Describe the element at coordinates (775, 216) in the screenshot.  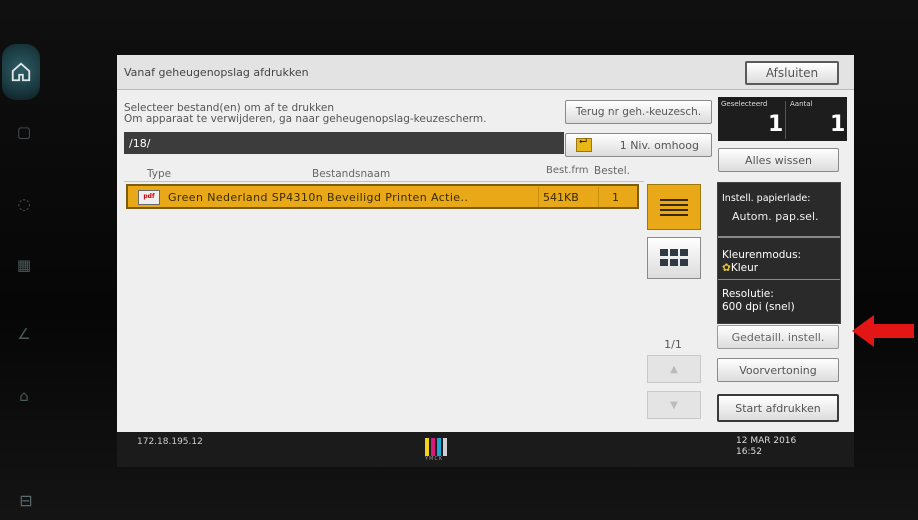
I see `tray-value: Autom. pap.sel.` at that location.